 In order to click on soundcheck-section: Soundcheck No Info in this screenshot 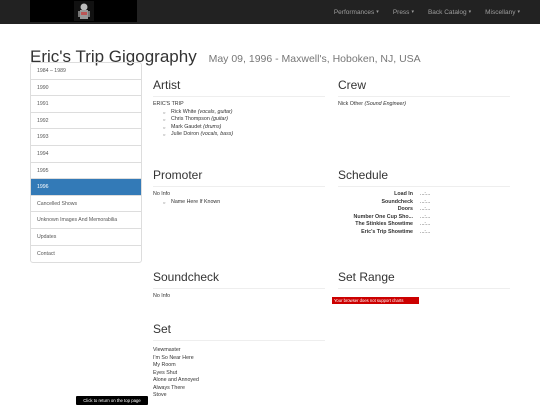, I will do `click(239, 285)`.